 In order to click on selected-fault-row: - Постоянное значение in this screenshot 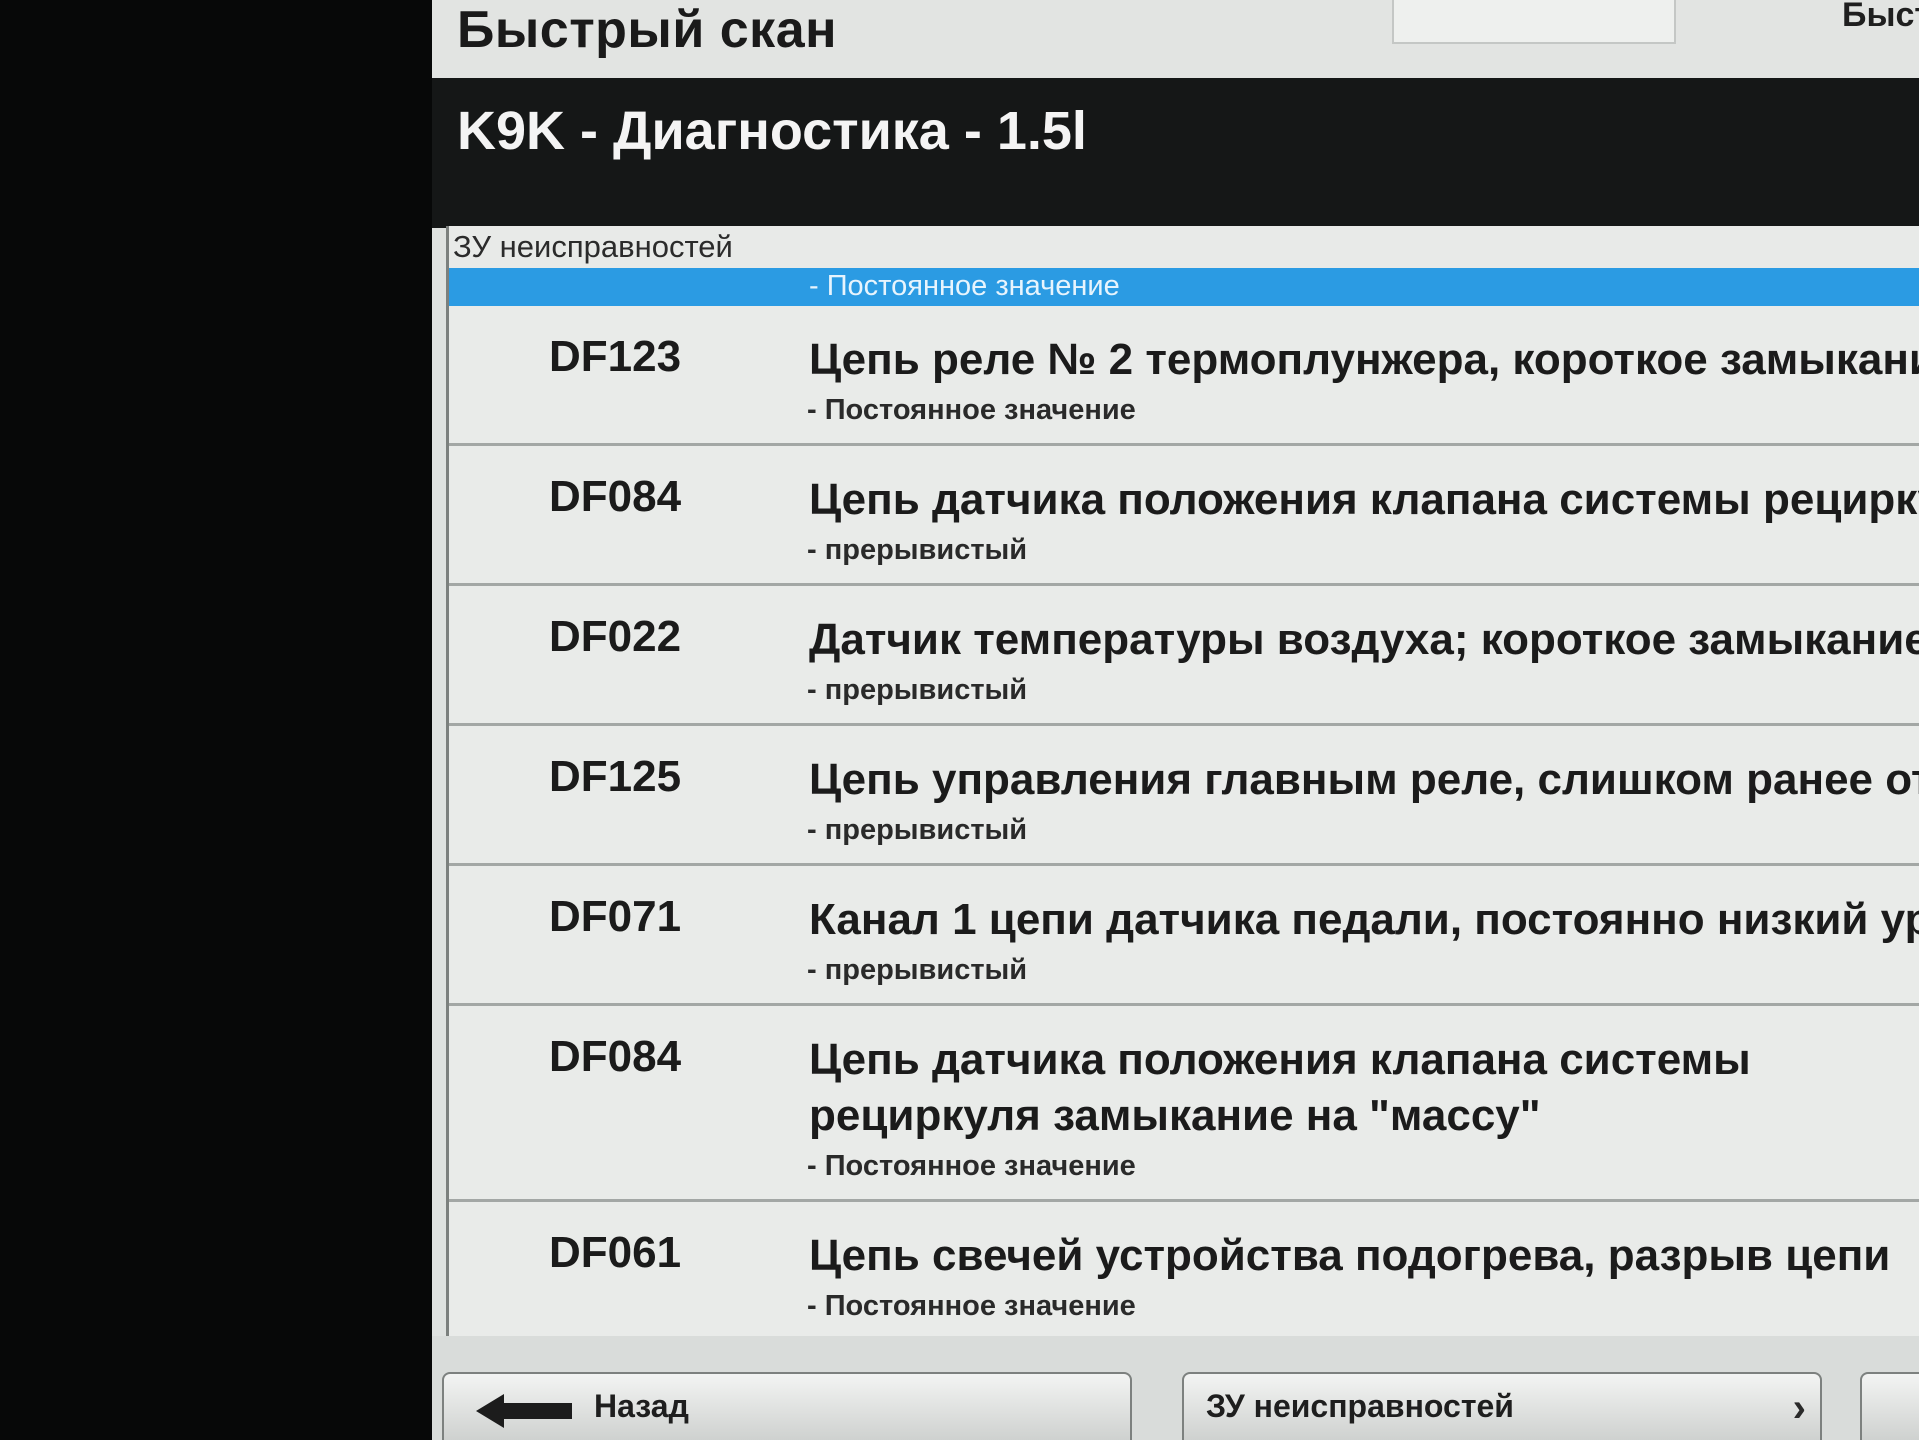, I will do `click(1184, 287)`.